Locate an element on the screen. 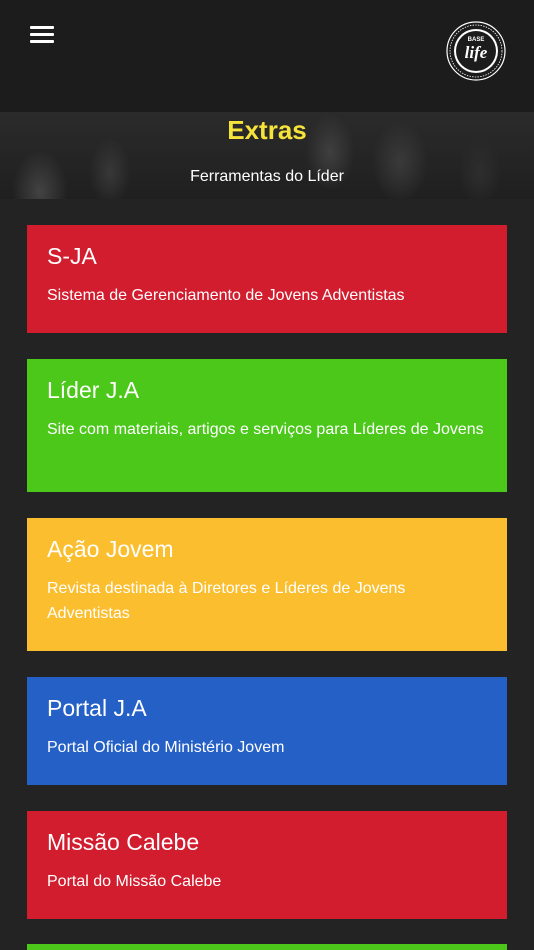 This screenshot has width=534, height=950. hero-banner: Extras Ferramentas do Líder is located at coordinates (267, 155).